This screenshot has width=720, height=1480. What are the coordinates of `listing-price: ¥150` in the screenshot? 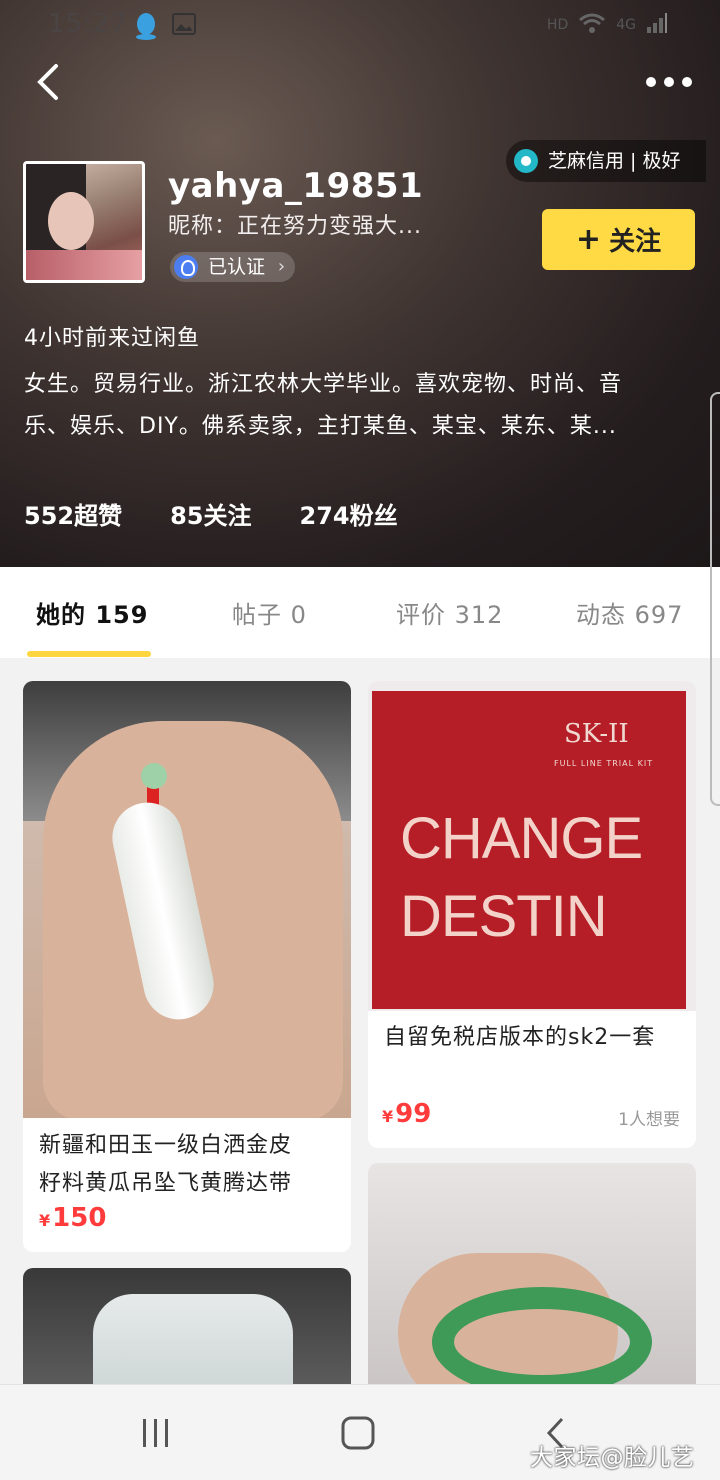 It's located at (72, 1218).